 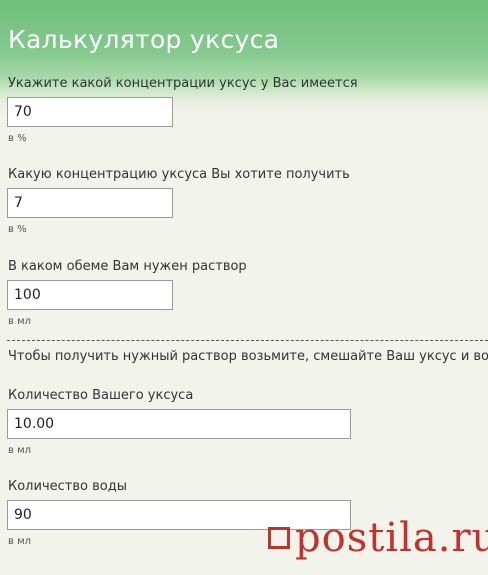 What do you see at coordinates (279, 538) in the screenshot?
I see `watermark-square-icon` at bounding box center [279, 538].